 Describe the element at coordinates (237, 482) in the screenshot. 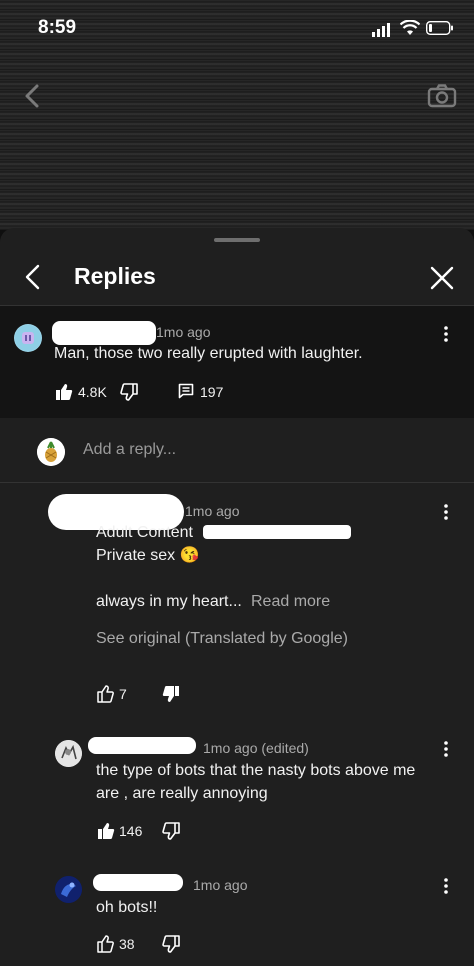

I see `divider` at that location.